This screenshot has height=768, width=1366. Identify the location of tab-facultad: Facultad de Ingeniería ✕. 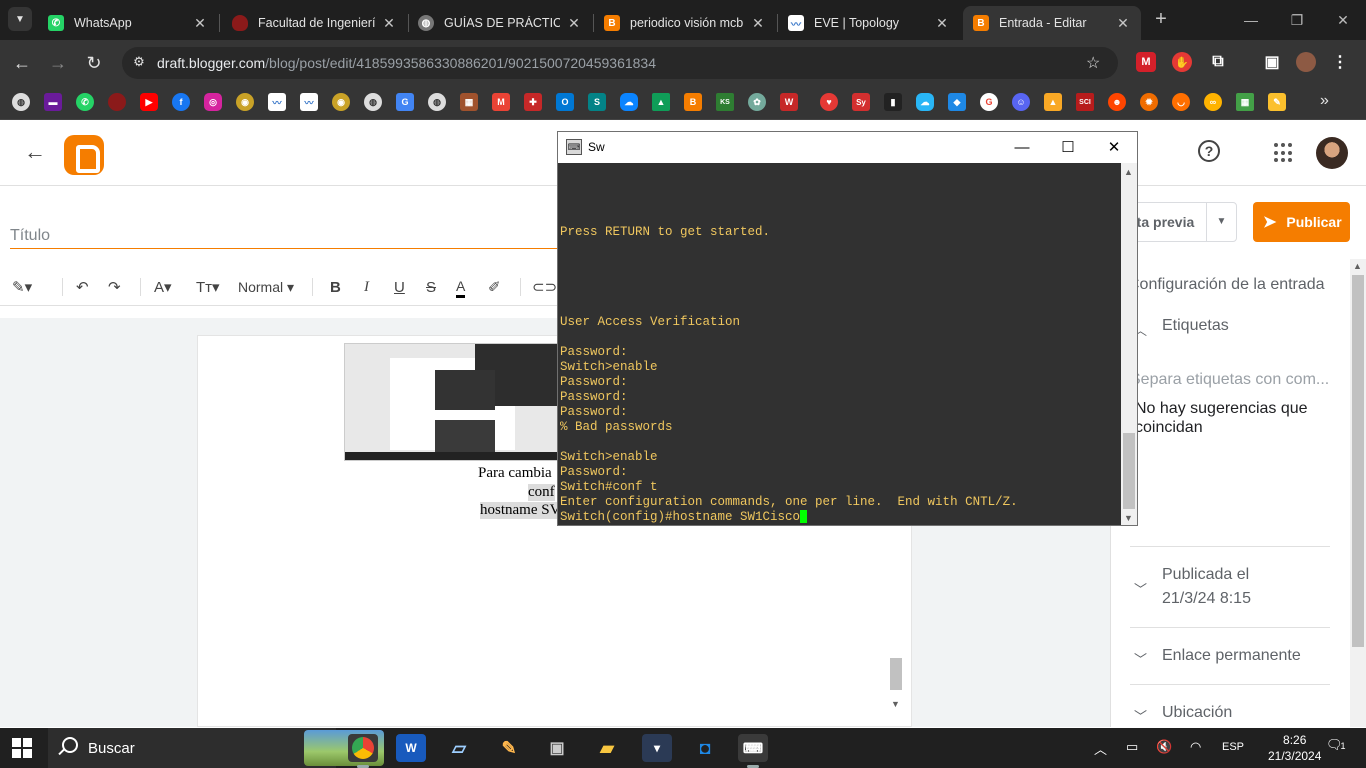
(314, 23).